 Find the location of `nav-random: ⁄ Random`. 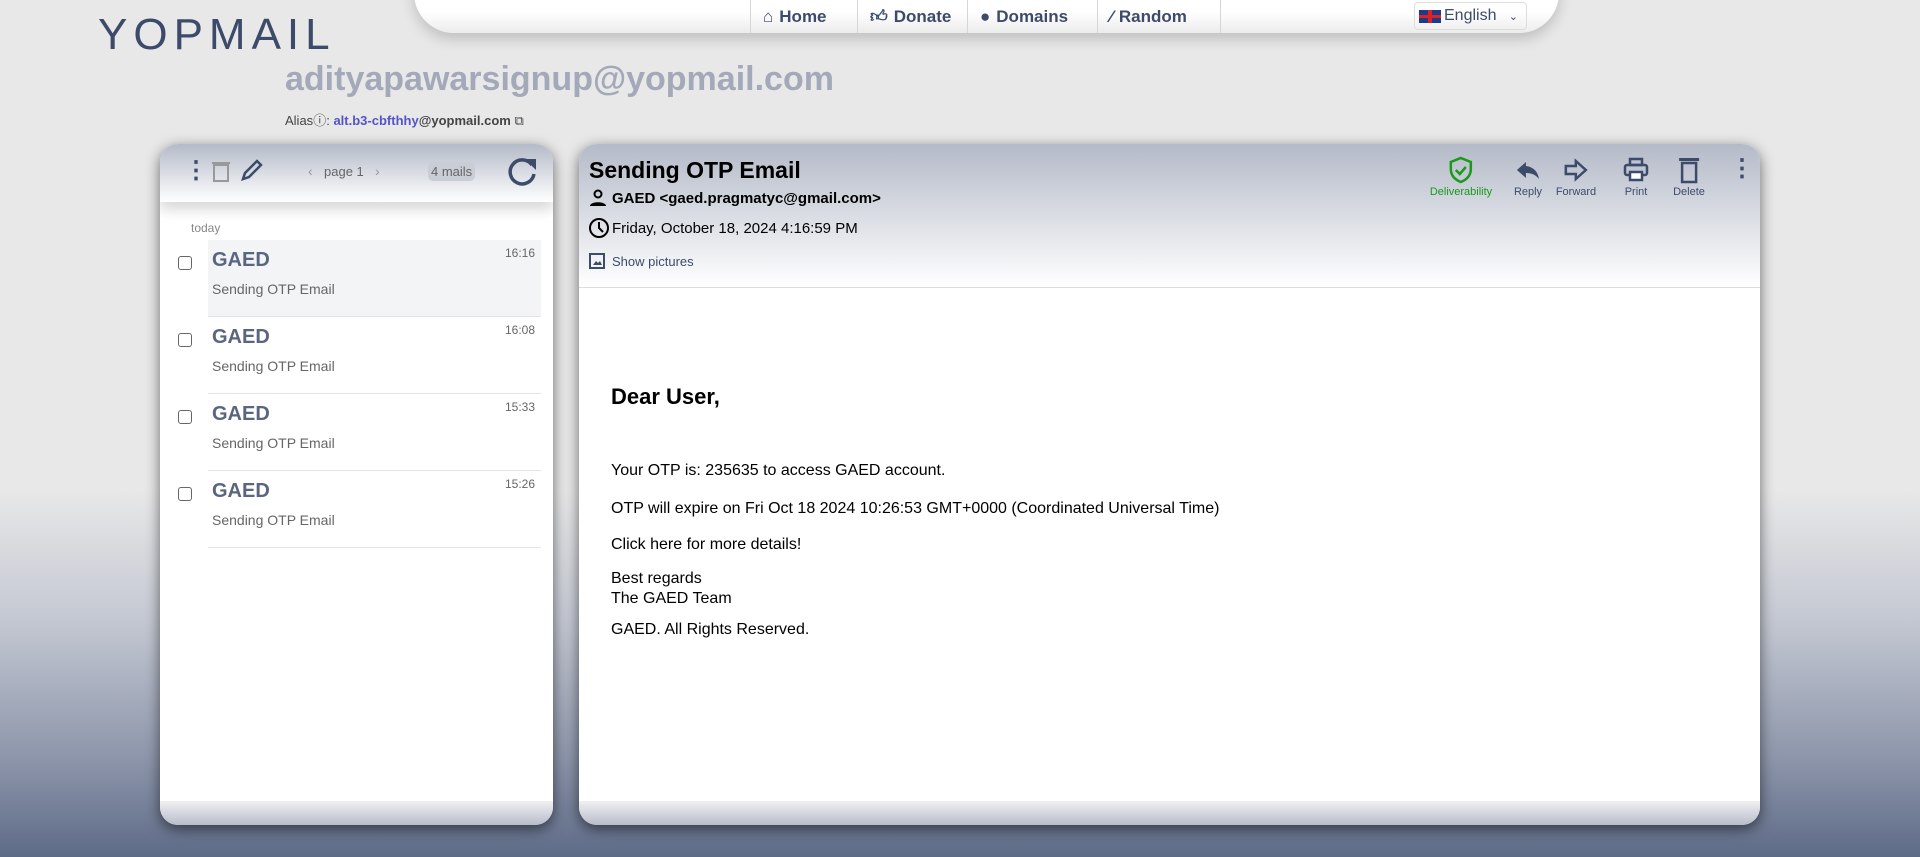

nav-random: ⁄ Random is located at coordinates (1159, 16).